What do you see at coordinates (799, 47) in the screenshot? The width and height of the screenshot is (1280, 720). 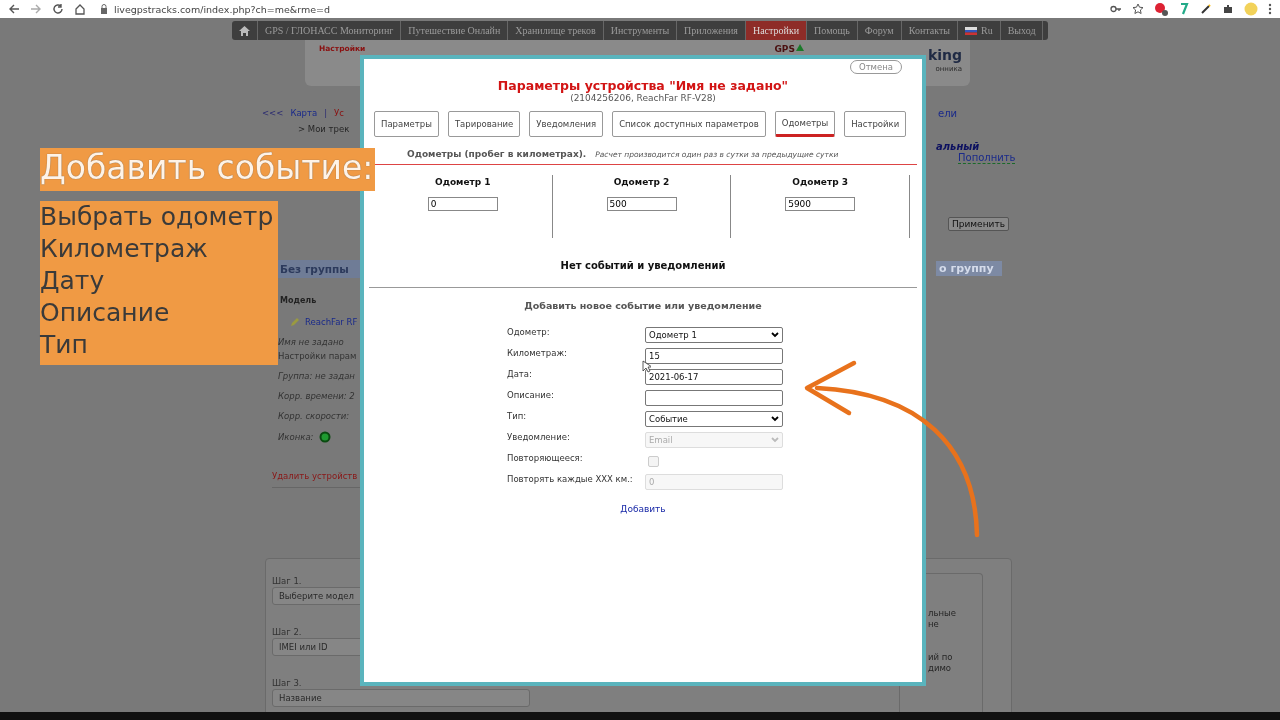 I see `arrow-up-icon` at bounding box center [799, 47].